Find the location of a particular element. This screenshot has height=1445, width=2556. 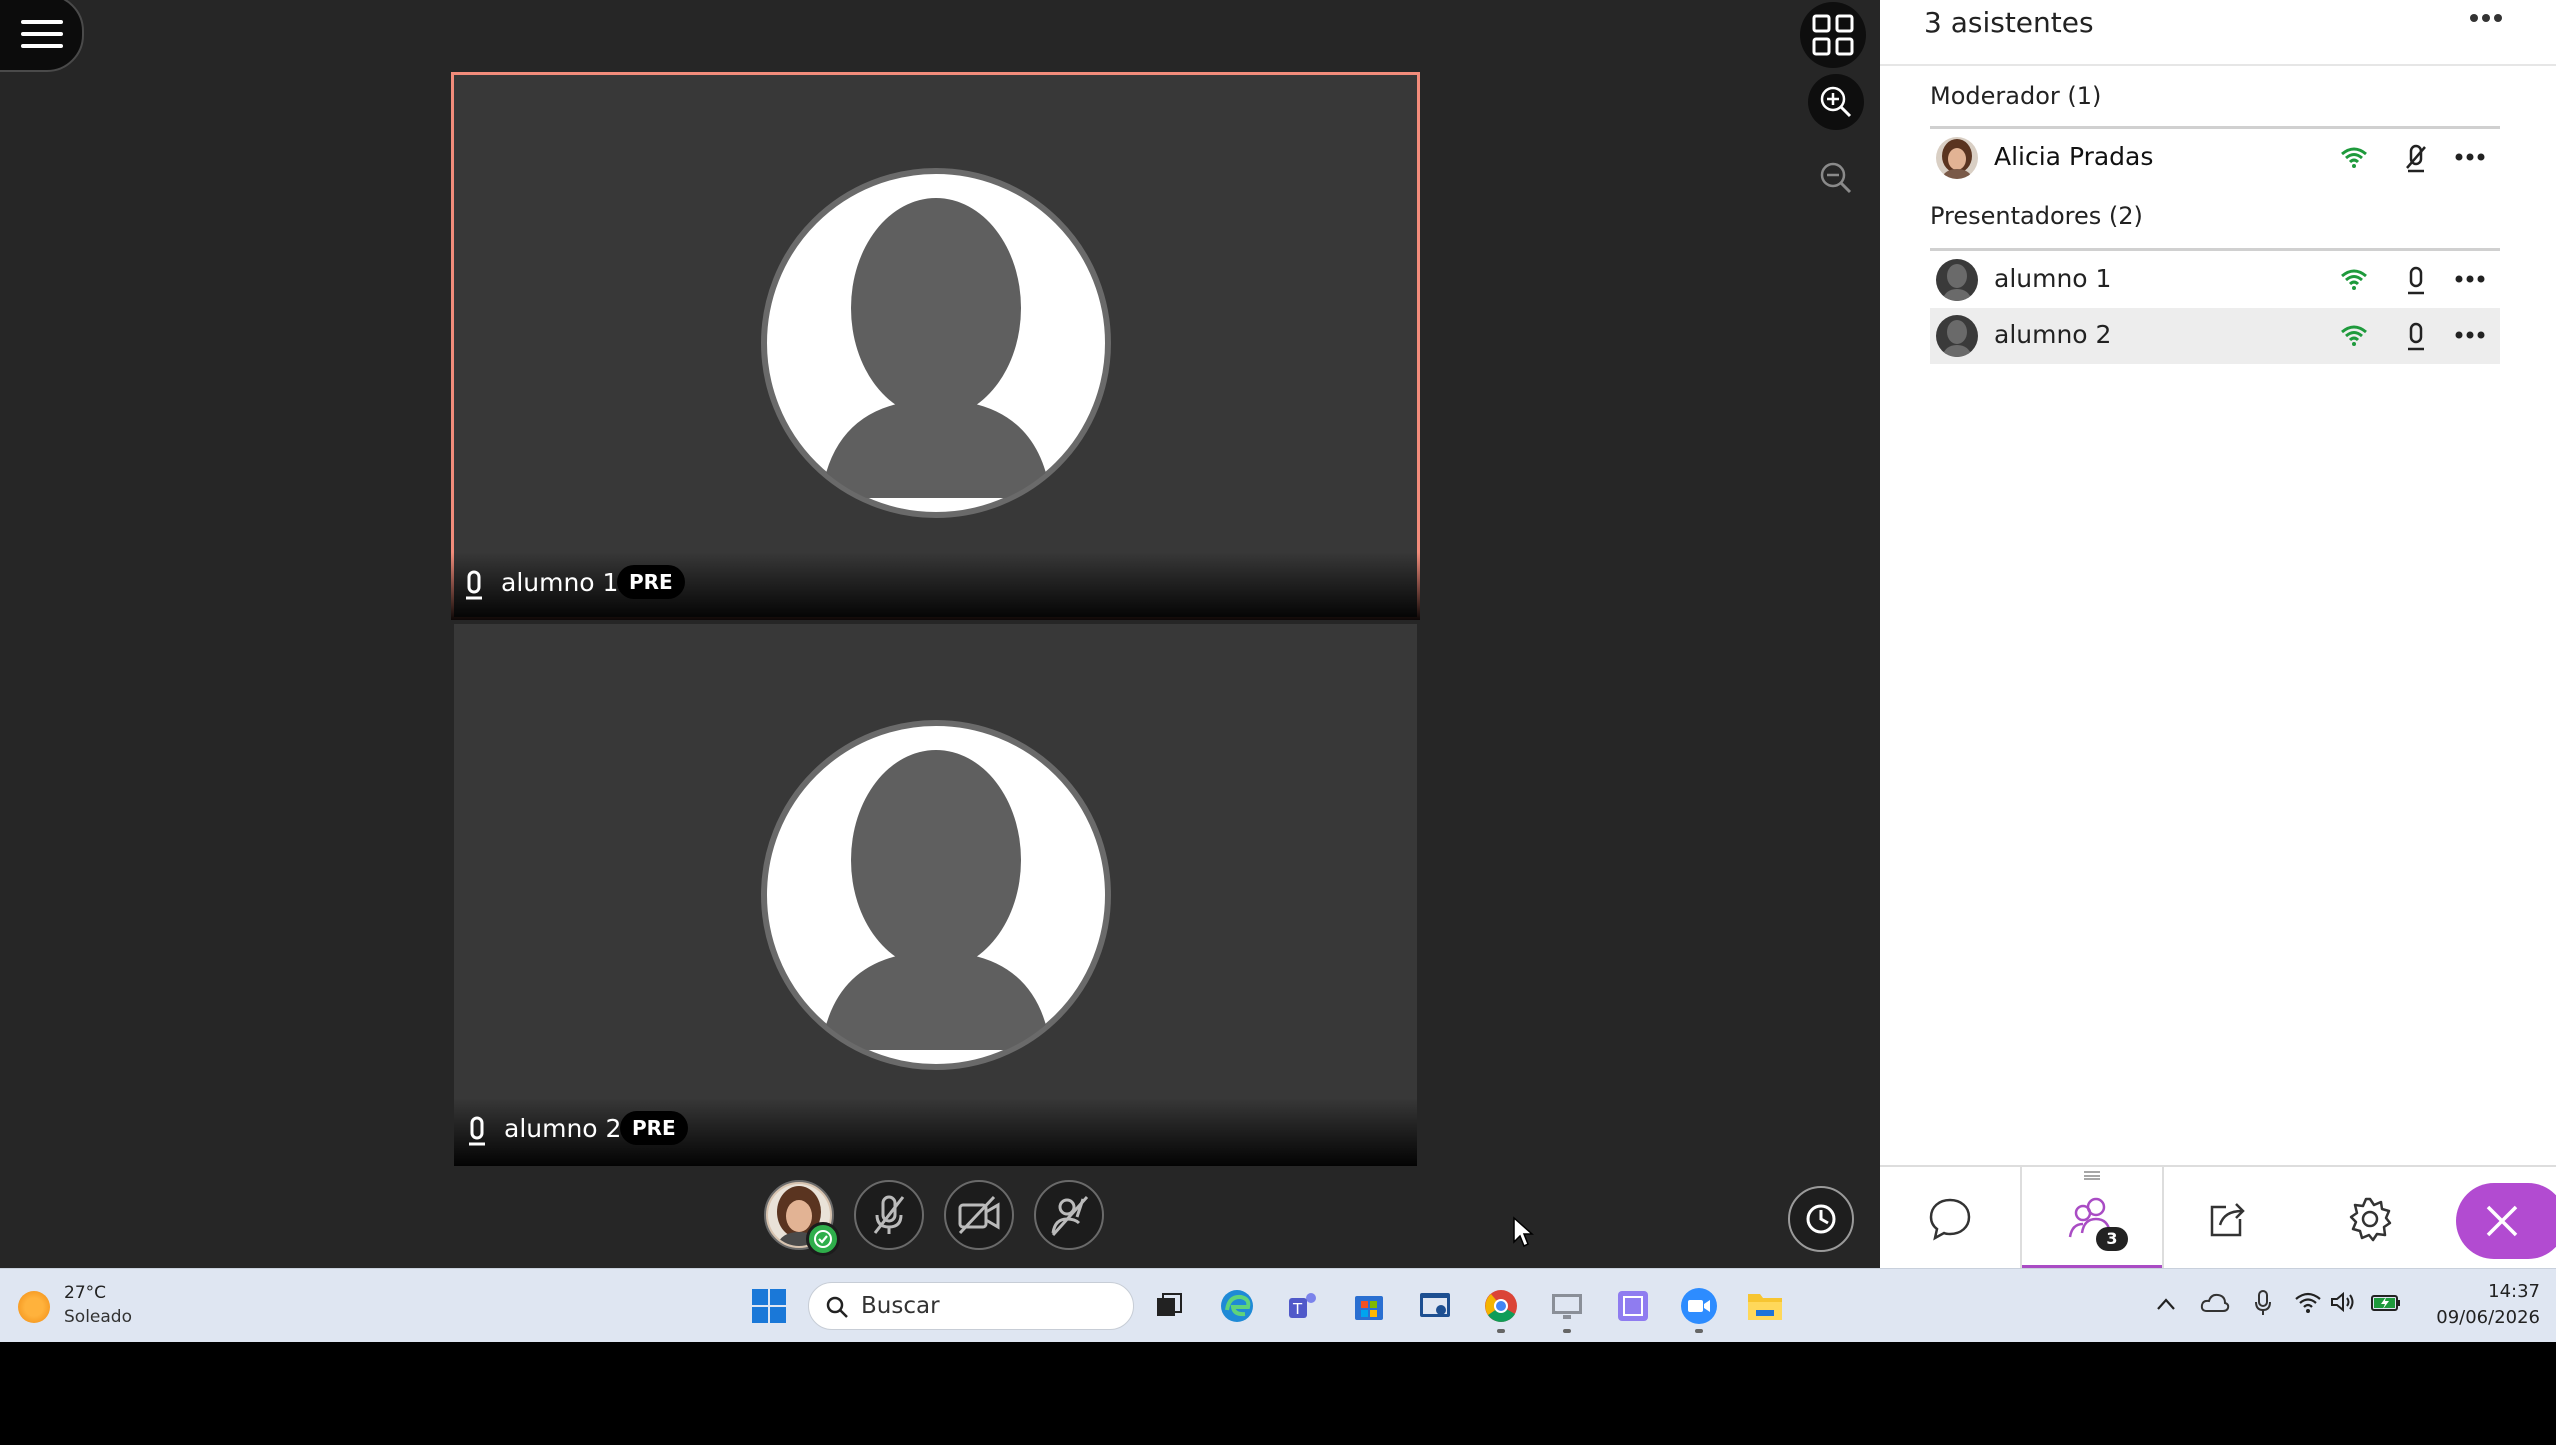

more-options-icon is located at coordinates (2486, 18).